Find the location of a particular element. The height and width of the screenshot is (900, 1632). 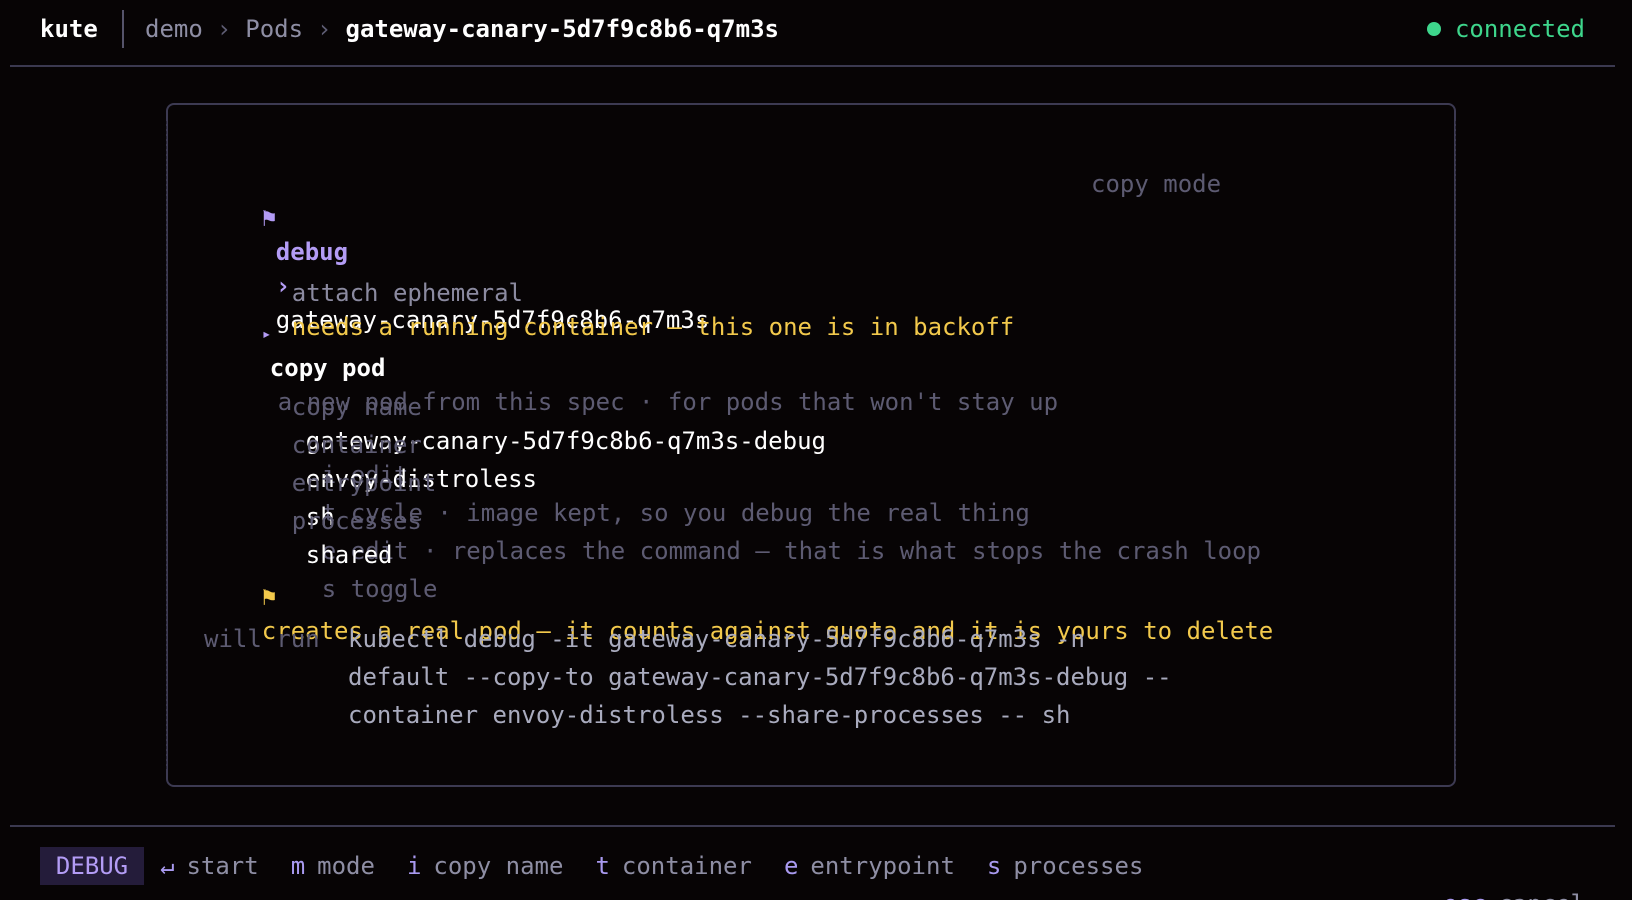

title-divider is located at coordinates (123, 29).